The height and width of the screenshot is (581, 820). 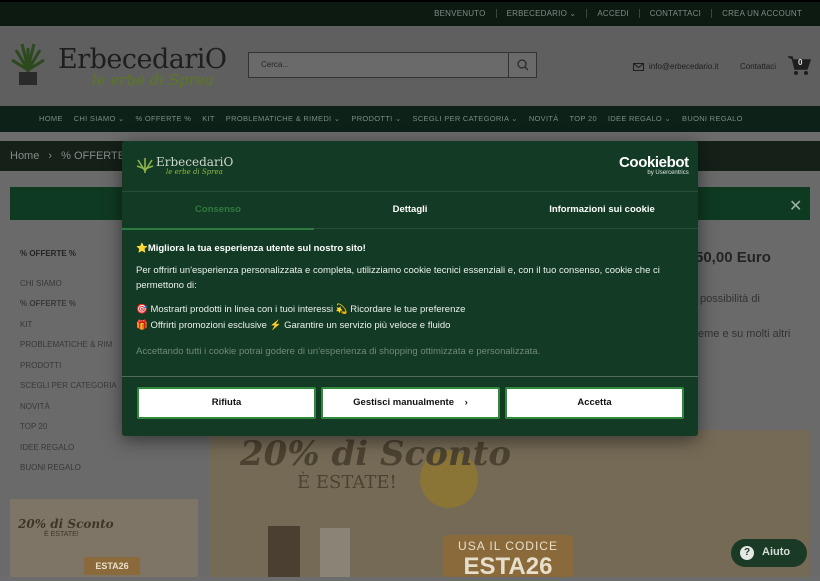 What do you see at coordinates (712, 118) in the screenshot?
I see `nav-buoni-regalo: BUONI REGALO` at bounding box center [712, 118].